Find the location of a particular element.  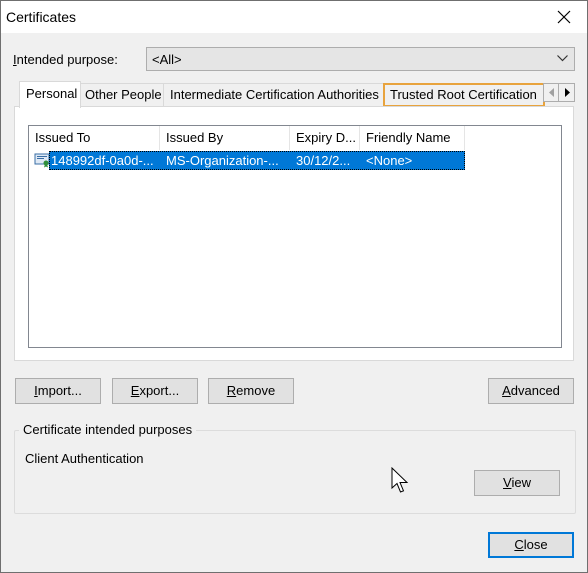

dropdown-arrow-icon is located at coordinates (562, 58).